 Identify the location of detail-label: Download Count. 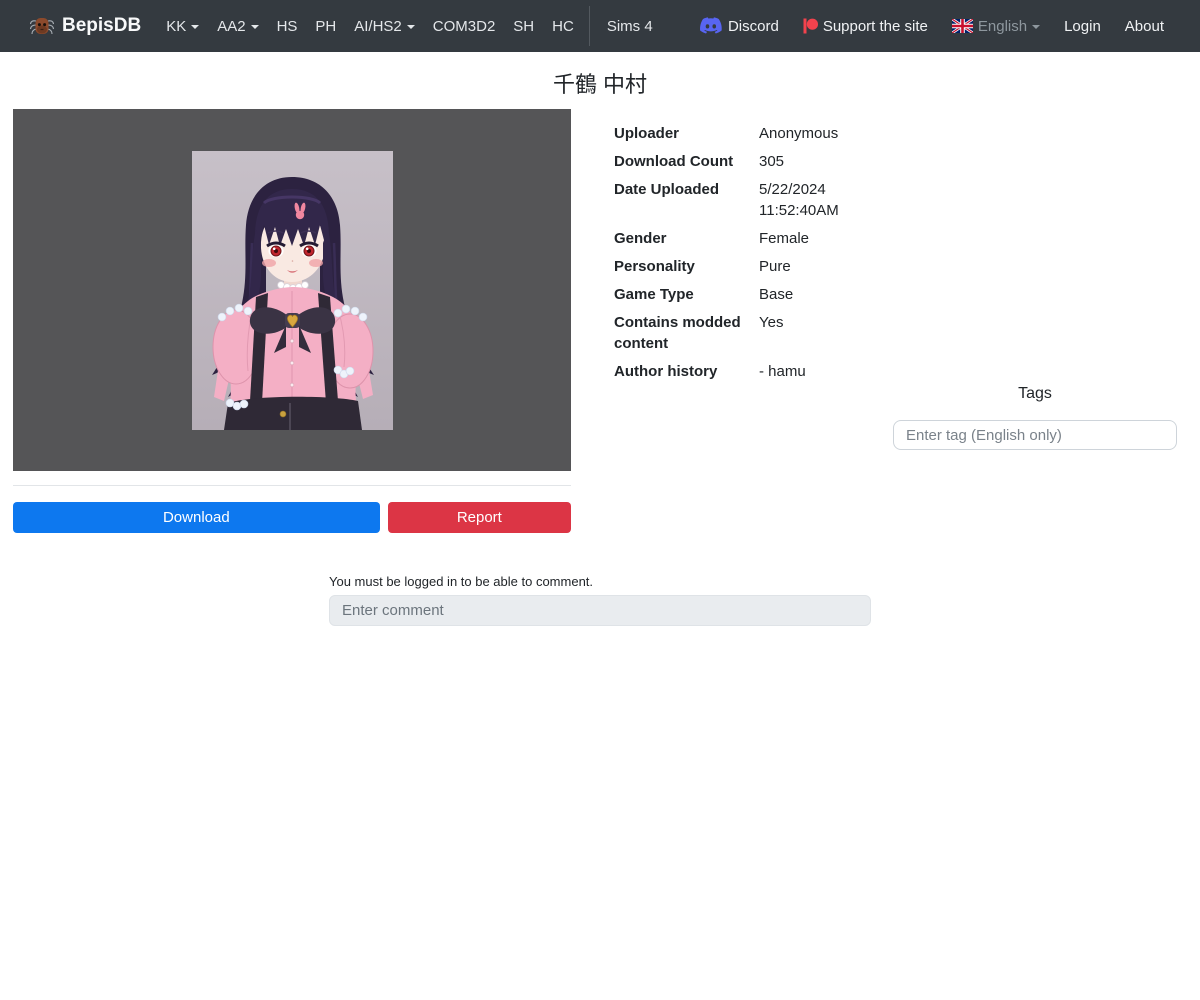
(674, 161).